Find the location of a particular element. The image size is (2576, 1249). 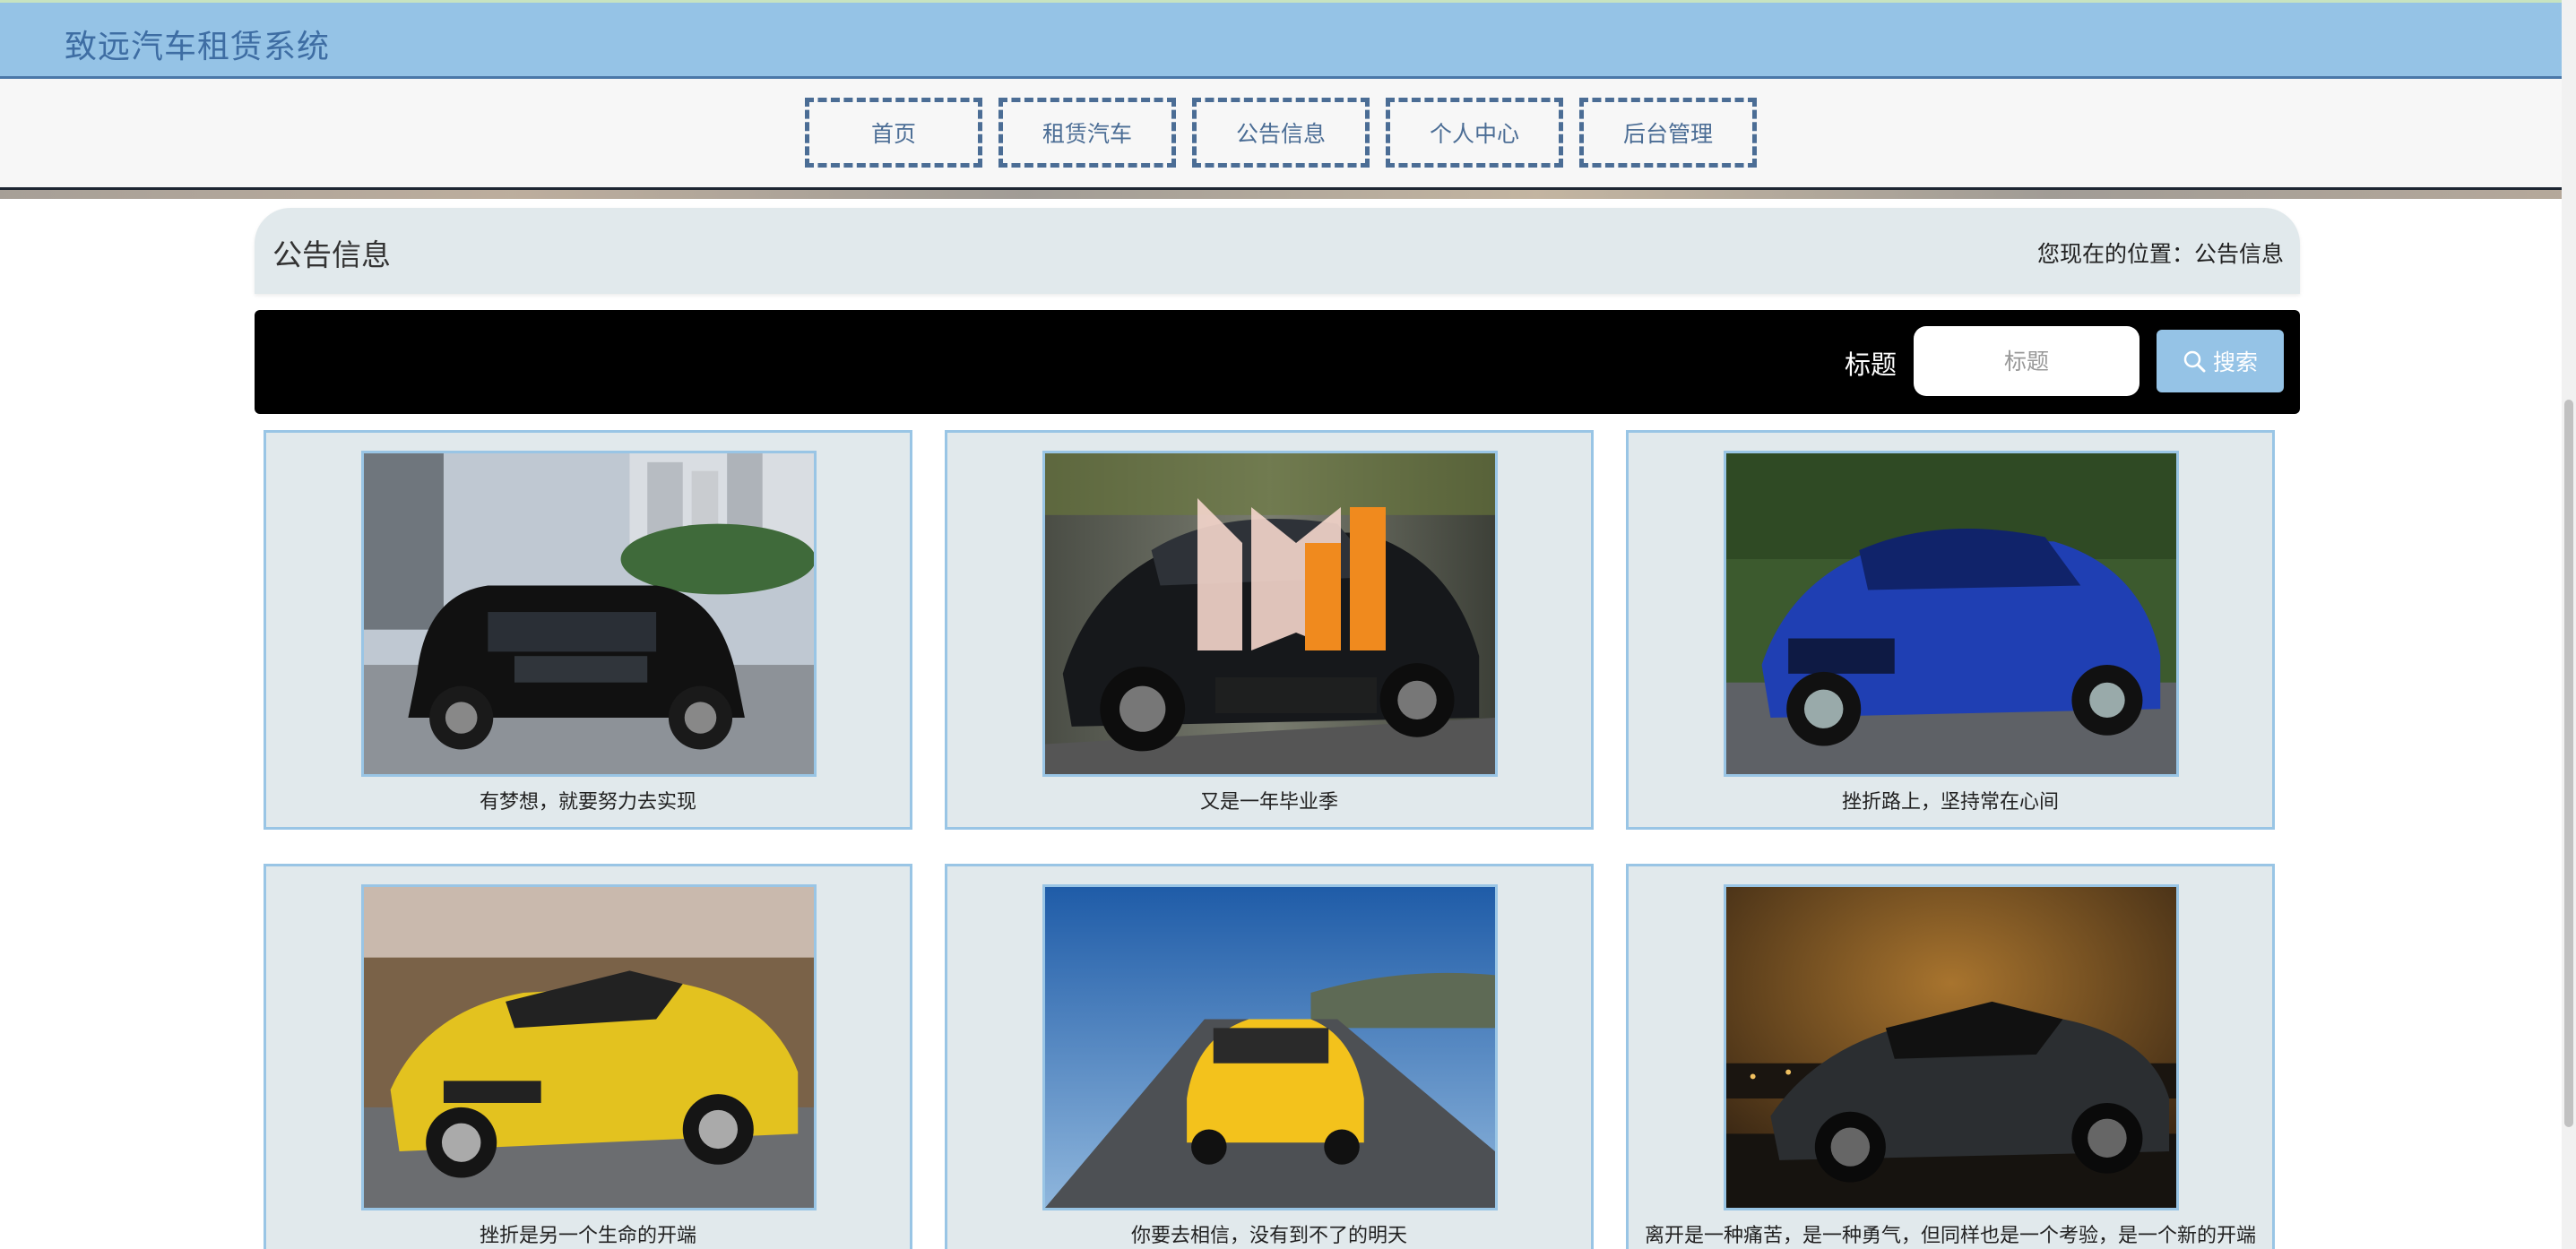

announcement-caption: 有梦想，就要努力去实现 is located at coordinates (587, 802).